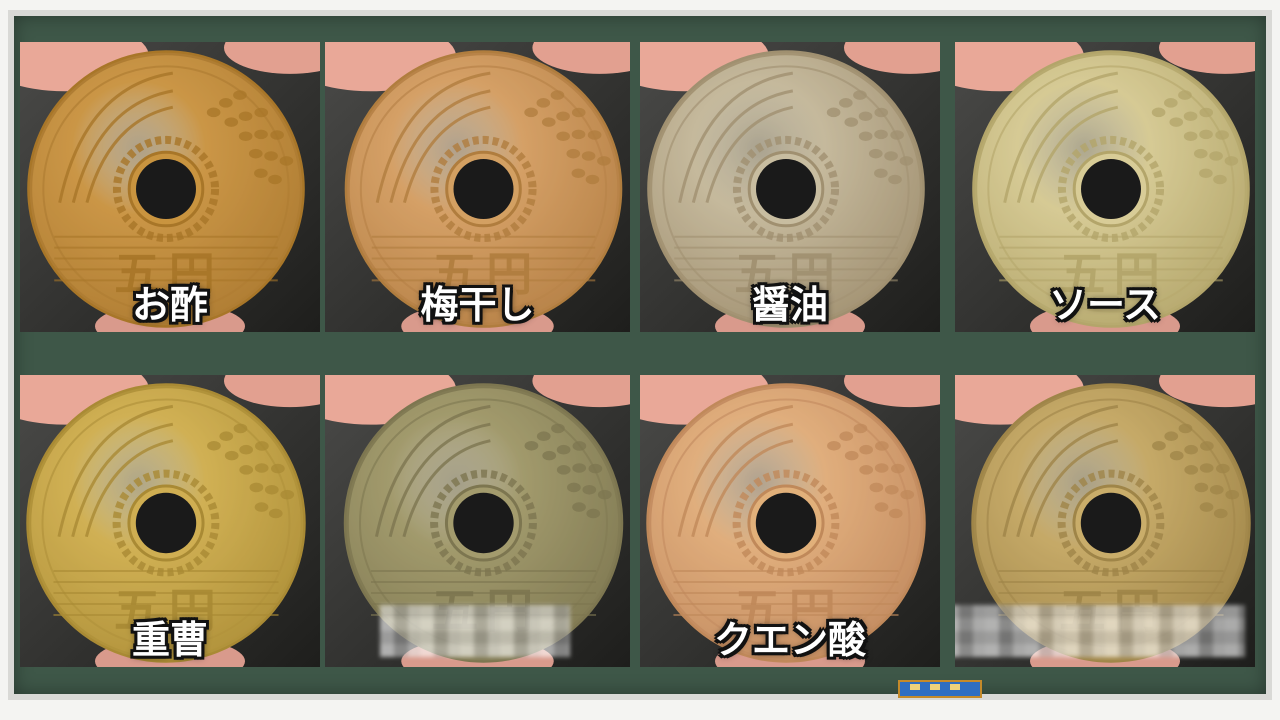 This screenshot has width=1280, height=720. I want to click on coin-photo-tile: 五円重曹, so click(170, 521).